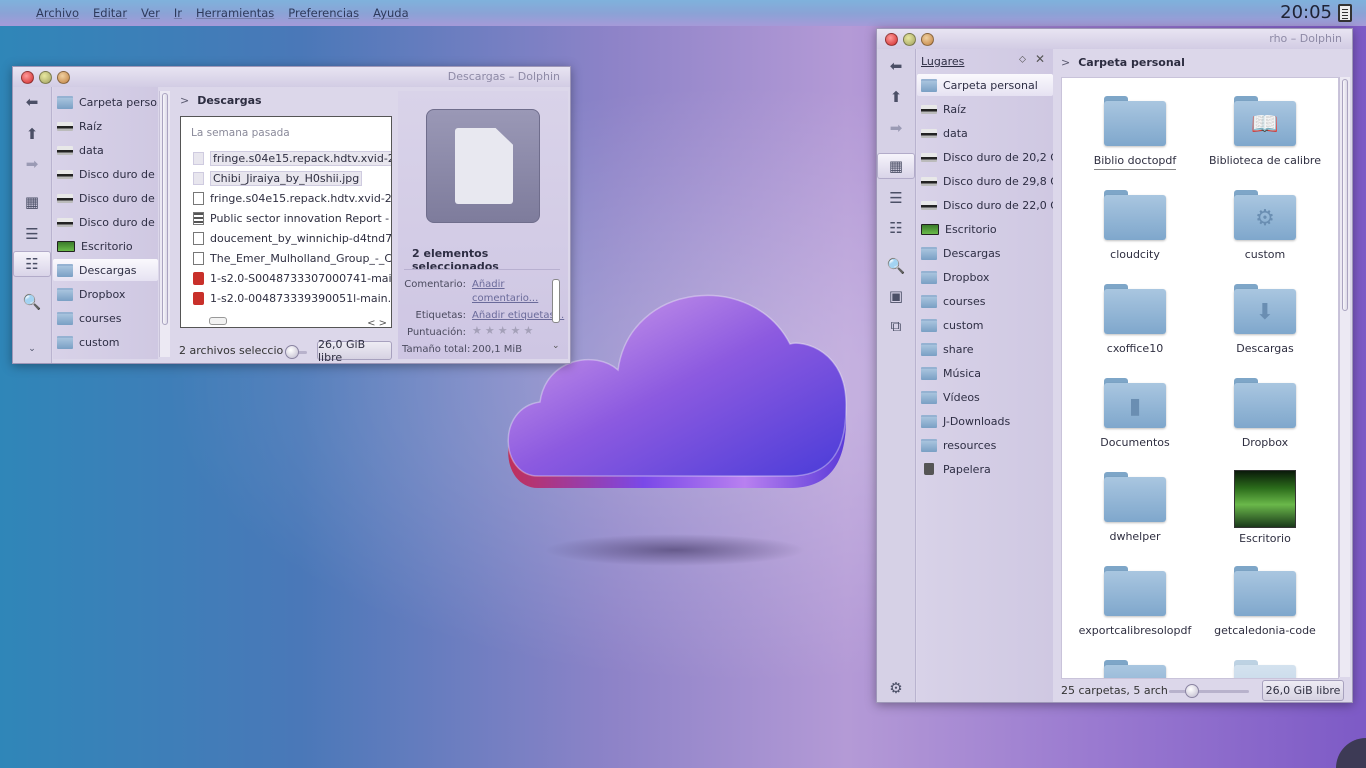 The width and height of the screenshot is (1366, 768). Describe the element at coordinates (1123, 62) in the screenshot. I see `breadcrumb: > Carpeta personal` at that location.